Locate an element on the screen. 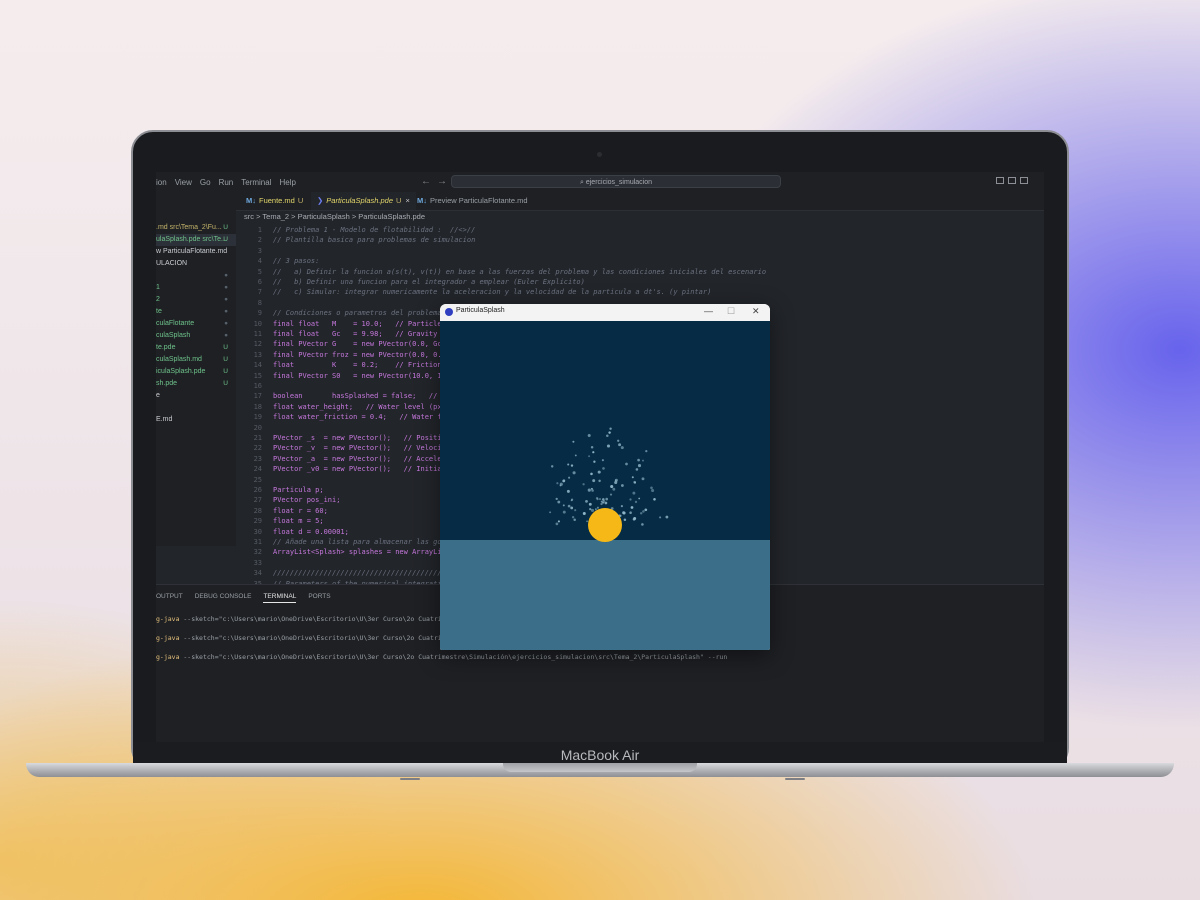 Image resolution: width=1200 pixels, height=900 pixels. tab-fuente-md: M↓ Fuente.md U is located at coordinates (274, 201).